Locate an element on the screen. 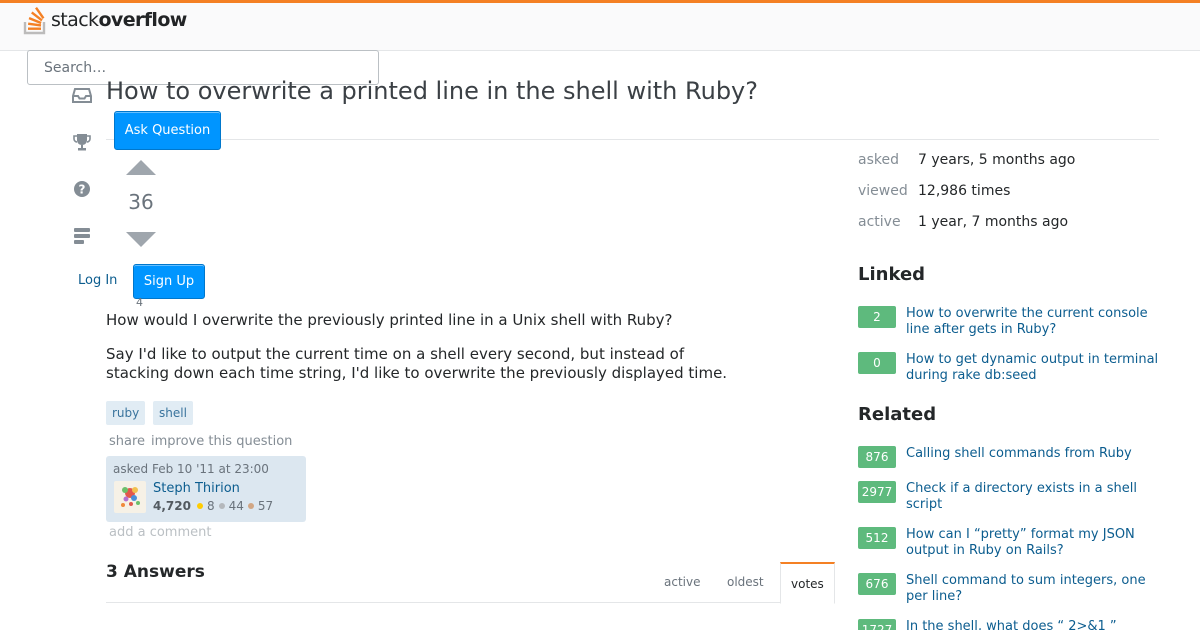  vote-count: 36 is located at coordinates (141, 202).